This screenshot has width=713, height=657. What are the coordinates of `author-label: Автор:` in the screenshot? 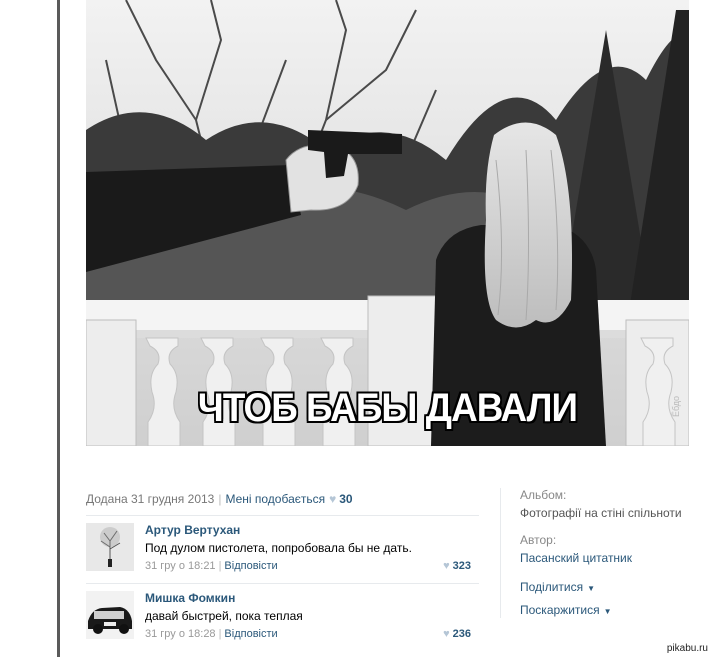 It's located at (538, 540).